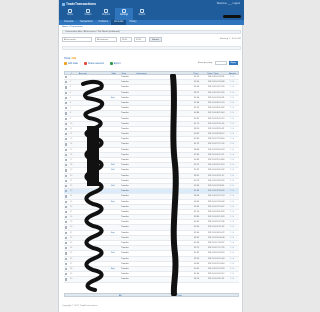  What do you see at coordinates (72, 27) in the screenshot?
I see `breadcrumb: Home > Transactions` at bounding box center [72, 27].